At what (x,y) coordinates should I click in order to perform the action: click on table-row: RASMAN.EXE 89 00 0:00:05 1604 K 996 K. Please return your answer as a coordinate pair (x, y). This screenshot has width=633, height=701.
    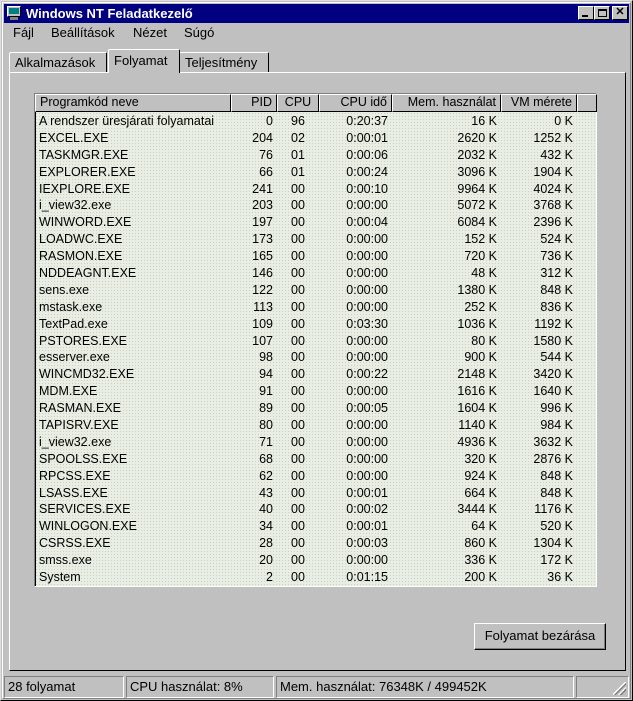
    Looking at the image, I should click on (316, 408).